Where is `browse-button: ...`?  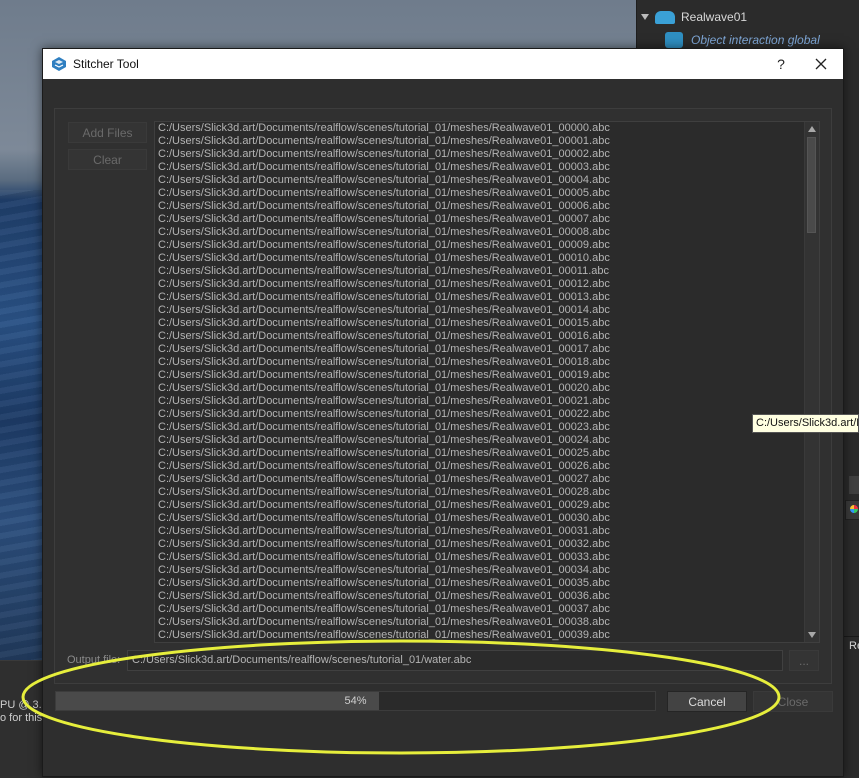 browse-button: ... is located at coordinates (804, 660).